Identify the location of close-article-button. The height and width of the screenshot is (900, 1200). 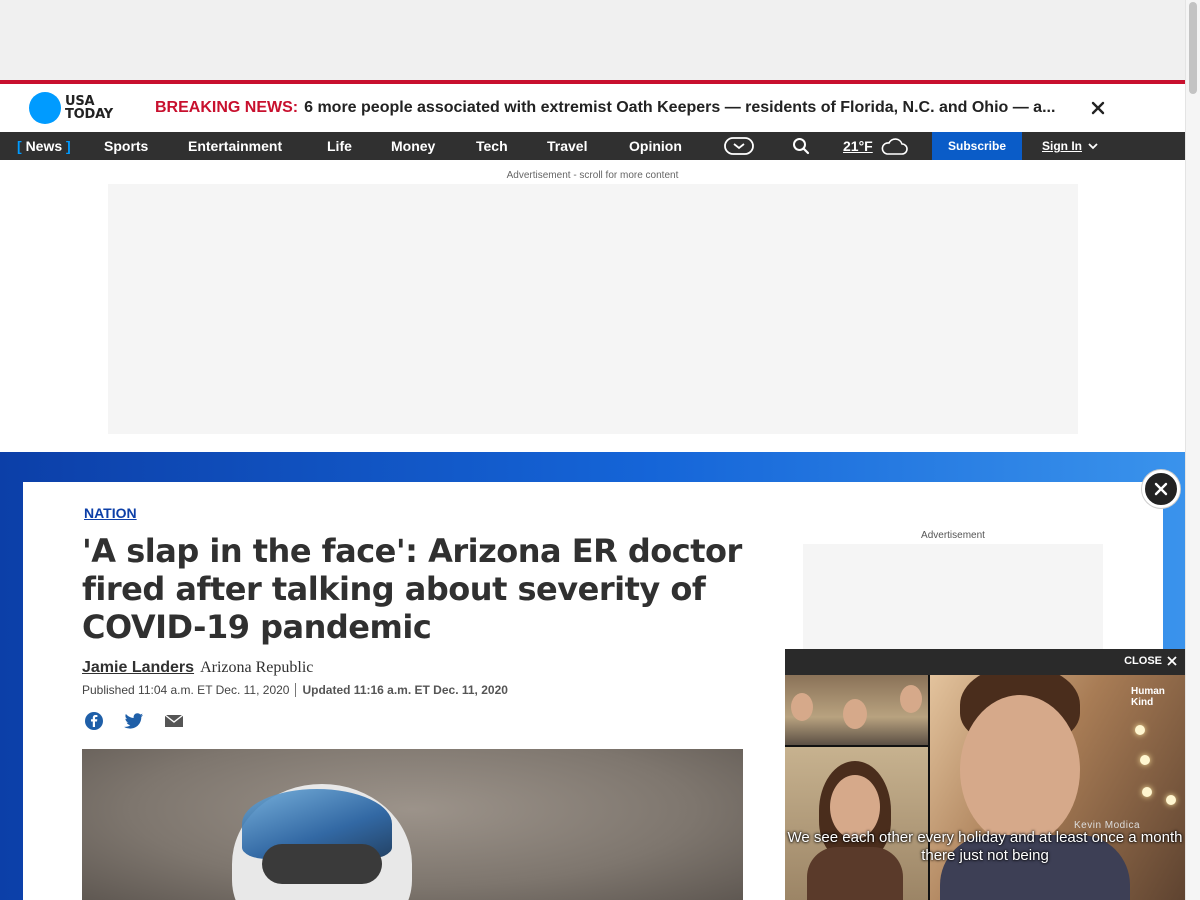
(1161, 489).